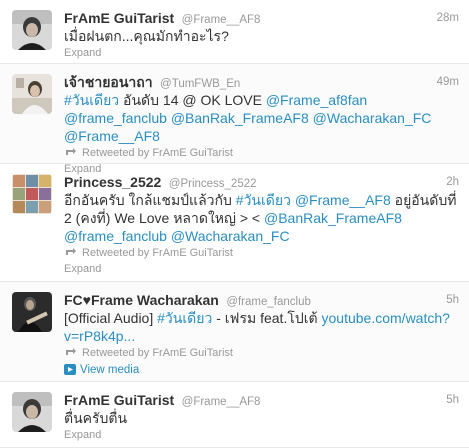  I want to click on mention-link: @Frame_af8fan, so click(316, 100).